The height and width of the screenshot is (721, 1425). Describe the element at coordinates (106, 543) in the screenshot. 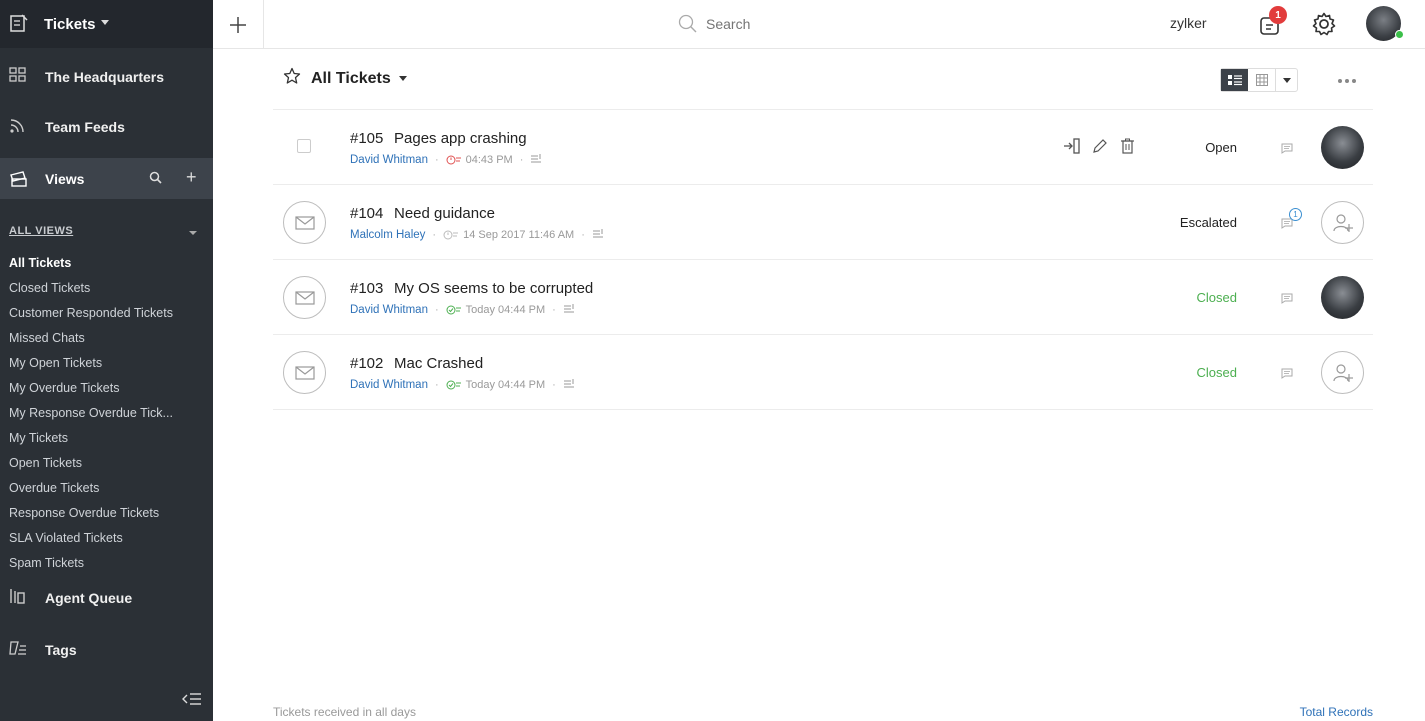

I see `view-item: SLA Violated Tickets` at that location.